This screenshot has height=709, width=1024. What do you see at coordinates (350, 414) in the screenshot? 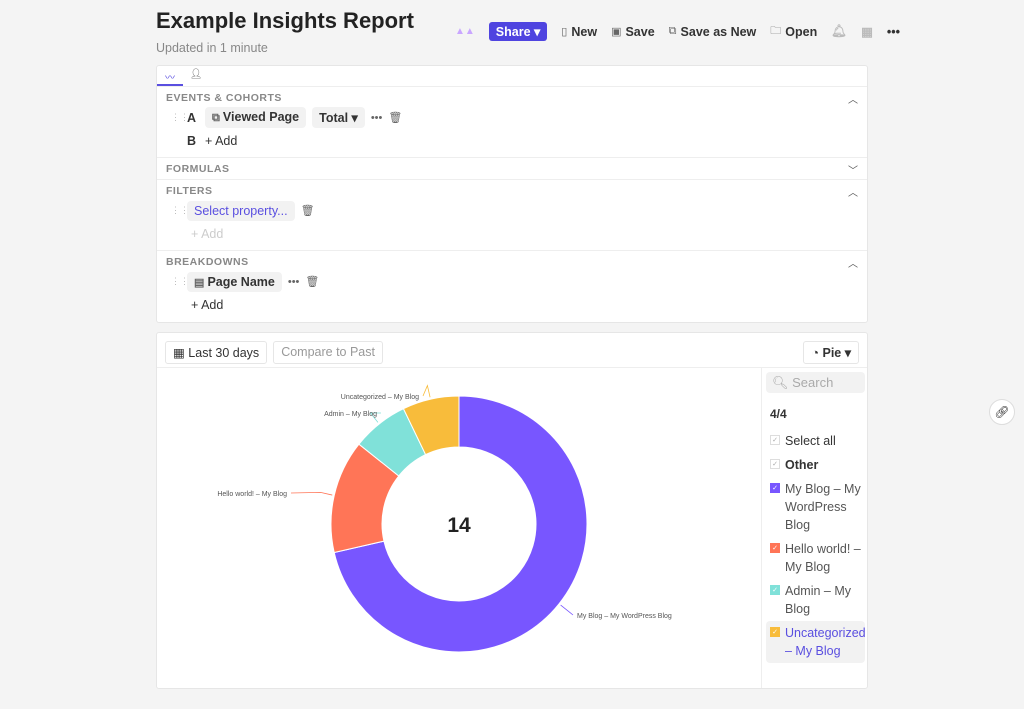
I see `slice-label: Admin – My Blog` at bounding box center [350, 414].